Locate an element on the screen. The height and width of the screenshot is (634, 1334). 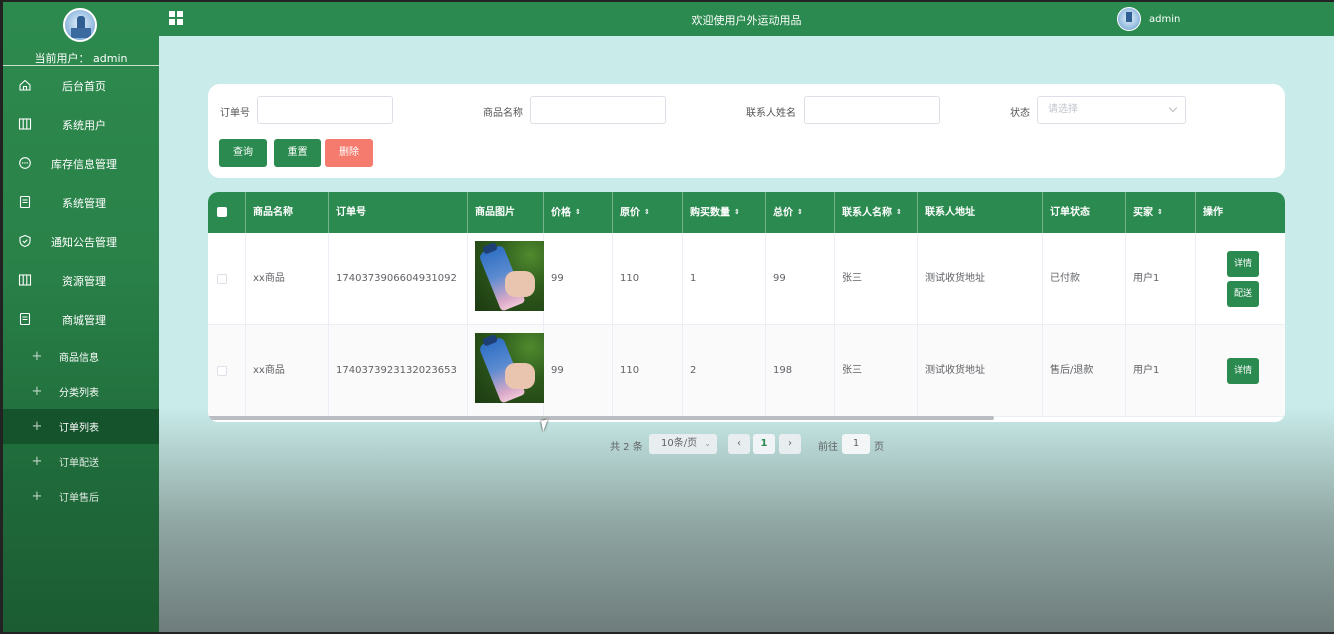
cell-quantity: 1 is located at coordinates (724, 279).